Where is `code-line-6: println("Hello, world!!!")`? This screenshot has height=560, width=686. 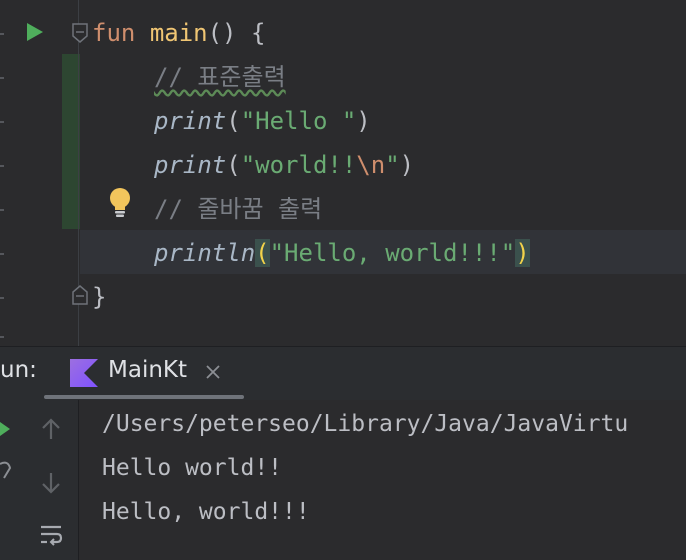 code-line-6: println("Hello, world!!!") is located at coordinates (311, 253).